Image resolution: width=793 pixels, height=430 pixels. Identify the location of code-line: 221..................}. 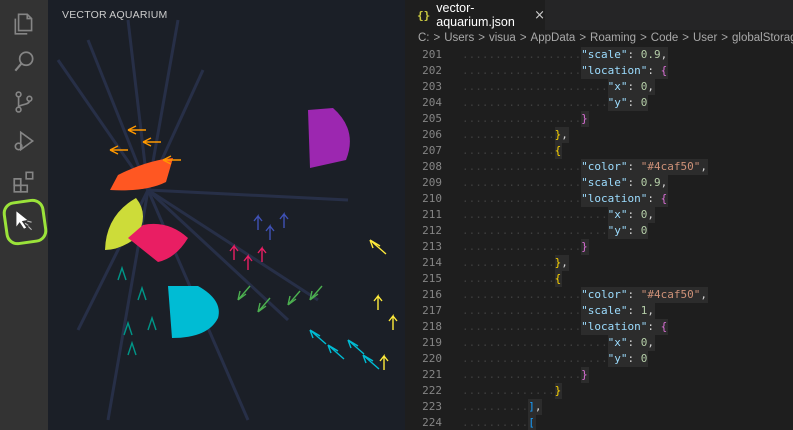
(599, 375).